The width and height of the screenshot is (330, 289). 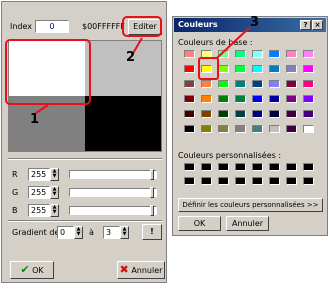 I want to click on callout-number-3: 3, so click(x=255, y=22).